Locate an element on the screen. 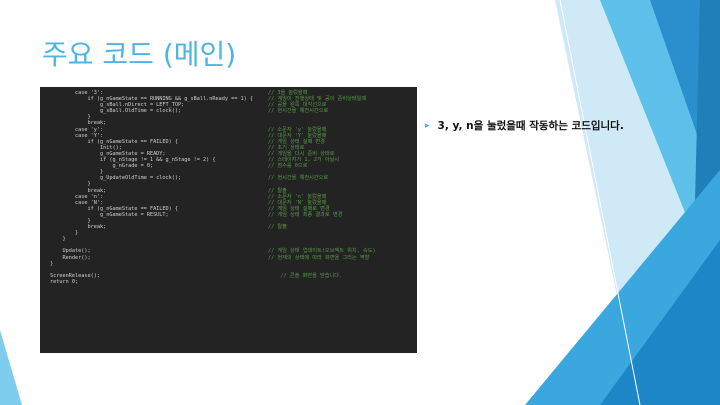 Image resolution: width=720 pixels, height=405 pixels. bullet-item: ▸ 3, y, n을 눌렀을때 작동하는 코드입니다. is located at coordinates (560, 126).